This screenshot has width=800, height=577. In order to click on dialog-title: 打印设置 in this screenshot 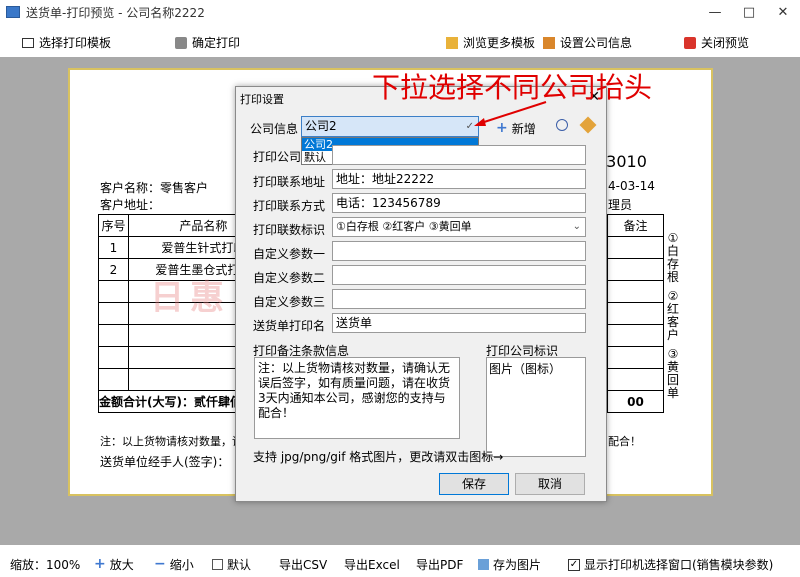, I will do `click(262, 99)`.